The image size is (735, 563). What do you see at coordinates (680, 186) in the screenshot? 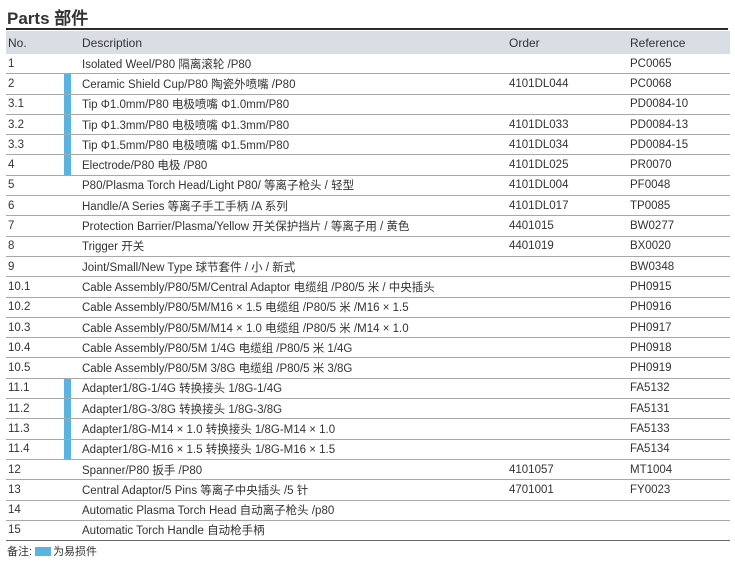
I see `cell-reference: PF0048` at bounding box center [680, 186].